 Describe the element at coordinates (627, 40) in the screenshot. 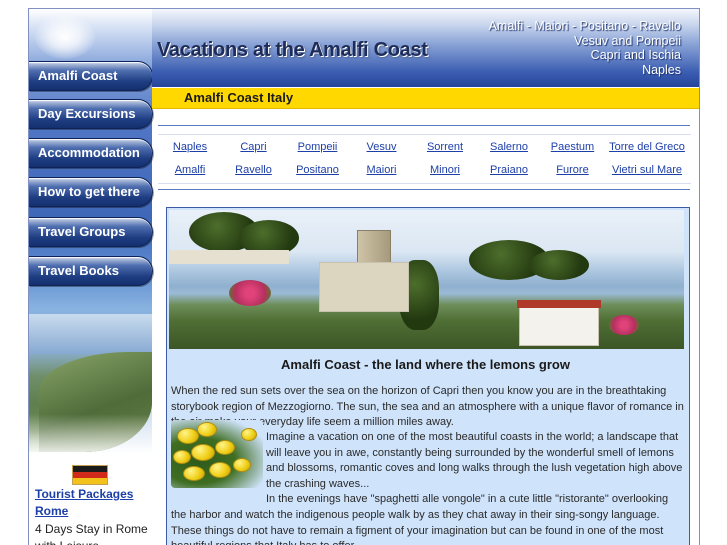

I see `destination-line: Vesuv and Pompeii` at that location.